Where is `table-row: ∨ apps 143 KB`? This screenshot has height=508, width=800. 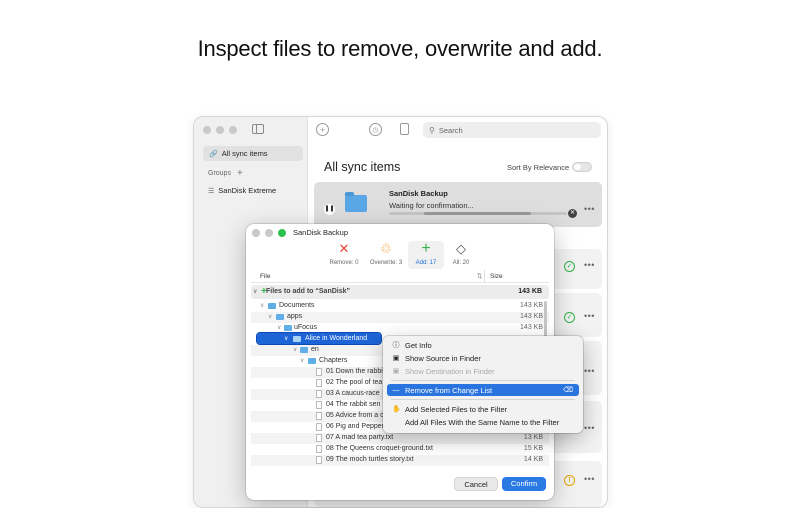
table-row: ∨ apps 143 KB is located at coordinates (400, 317).